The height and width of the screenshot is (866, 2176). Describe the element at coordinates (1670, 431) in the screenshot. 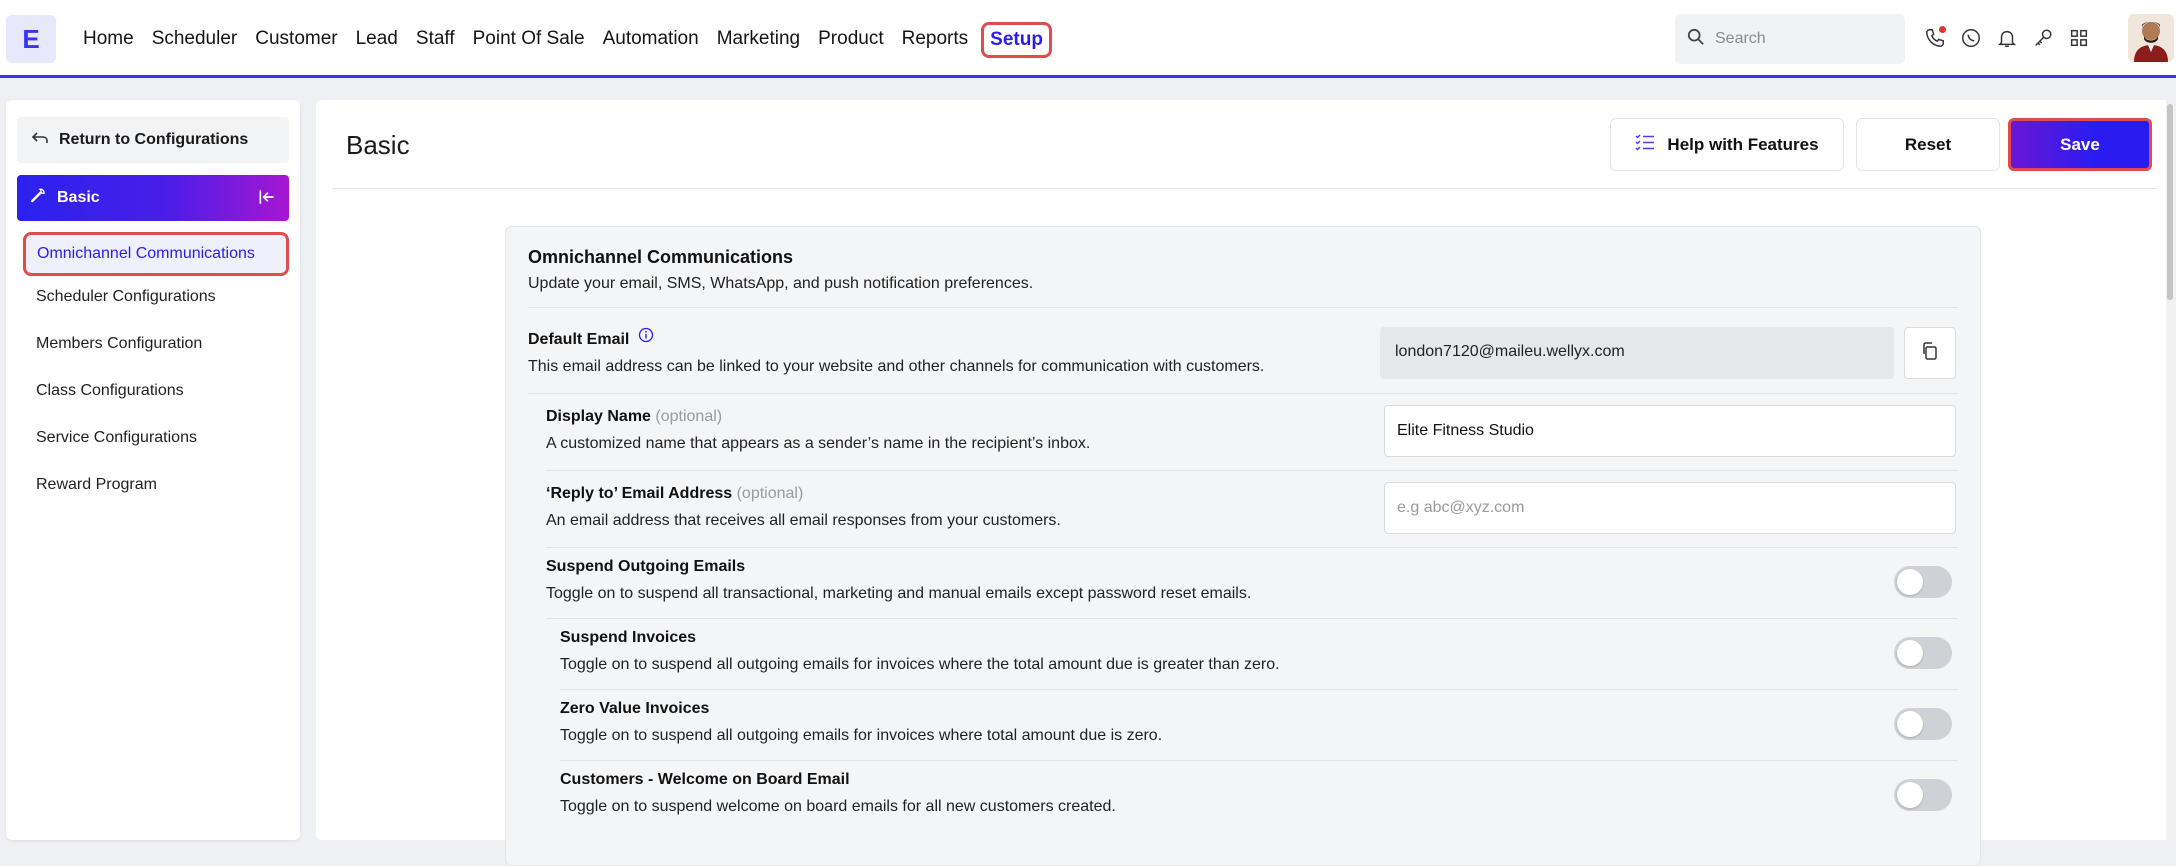

I see `display-name-input` at that location.